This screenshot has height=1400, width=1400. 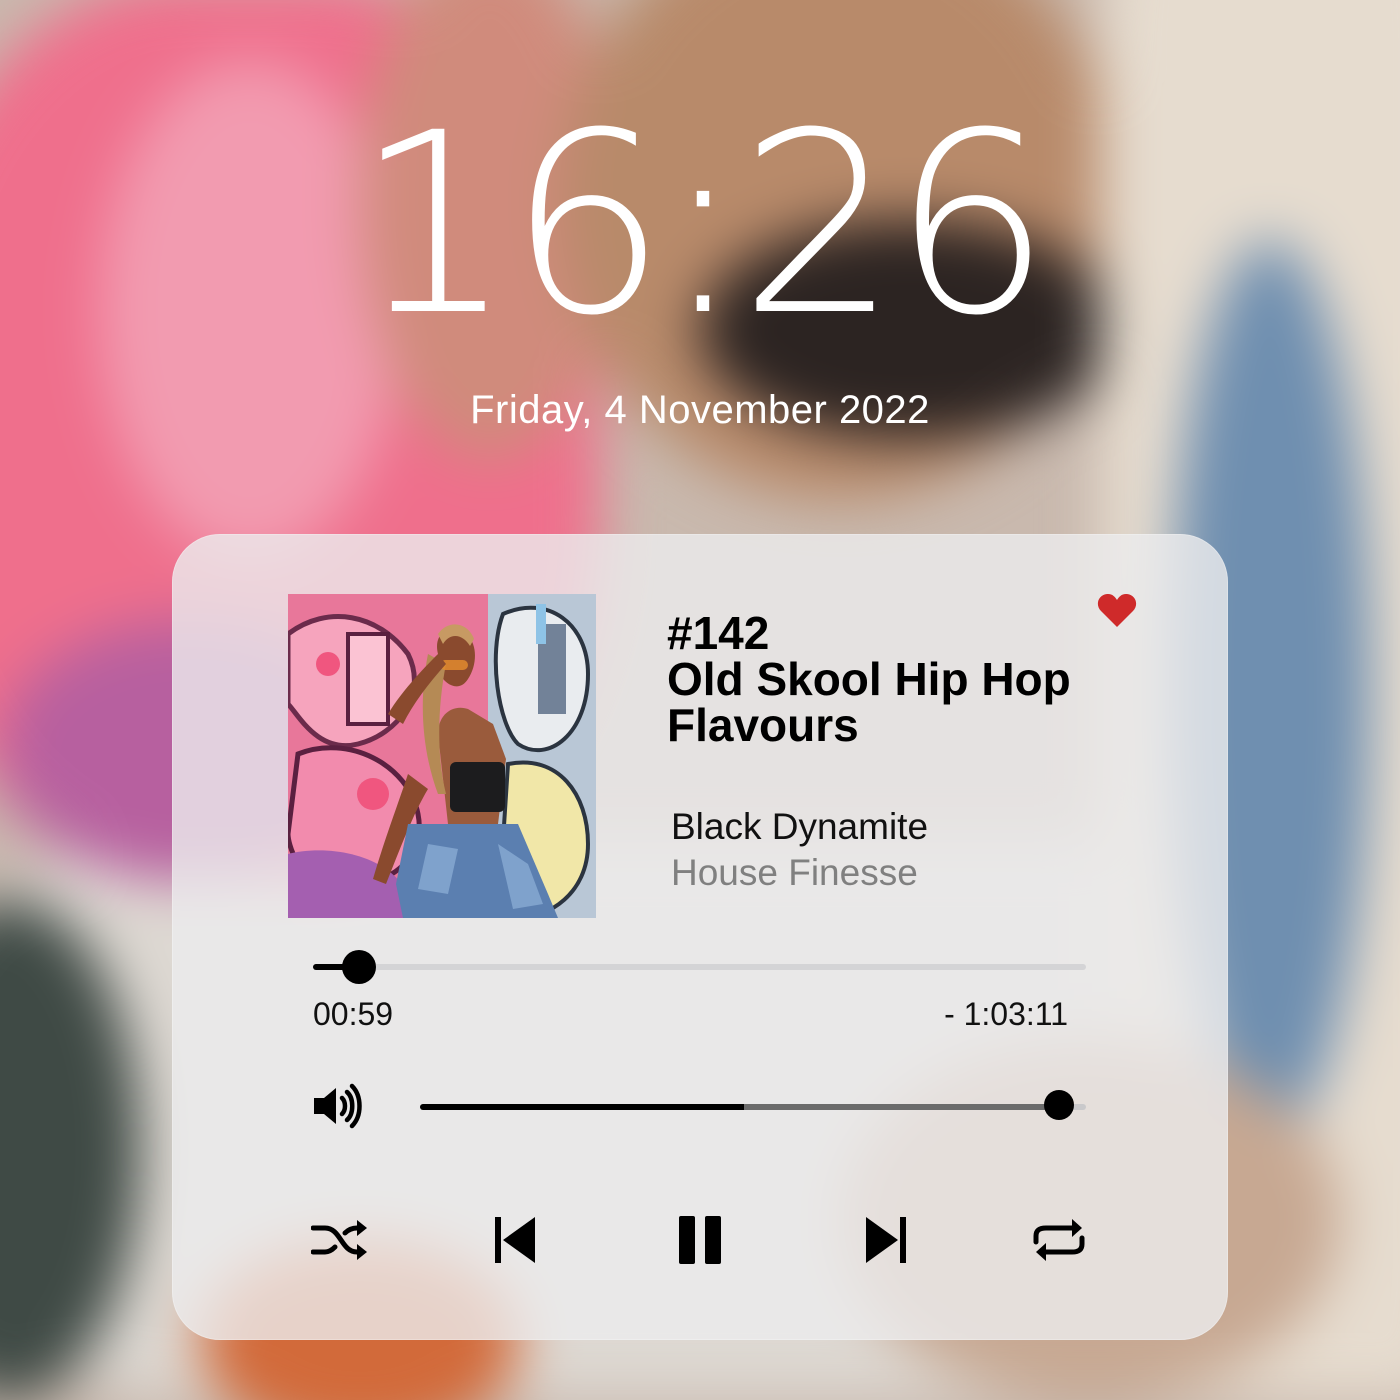 What do you see at coordinates (699, 967) in the screenshot?
I see `playback-progress-bar` at bounding box center [699, 967].